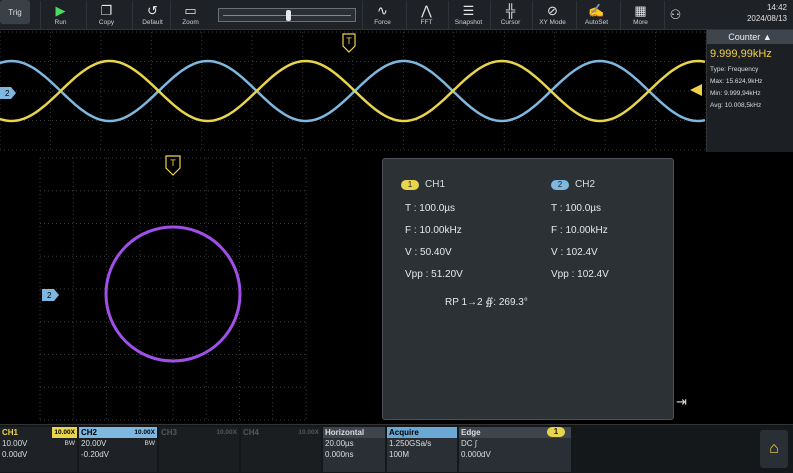 This screenshot has height=473, width=793. Describe the element at coordinates (585, 184) in the screenshot. I see `ch2-title: CH2` at that location.